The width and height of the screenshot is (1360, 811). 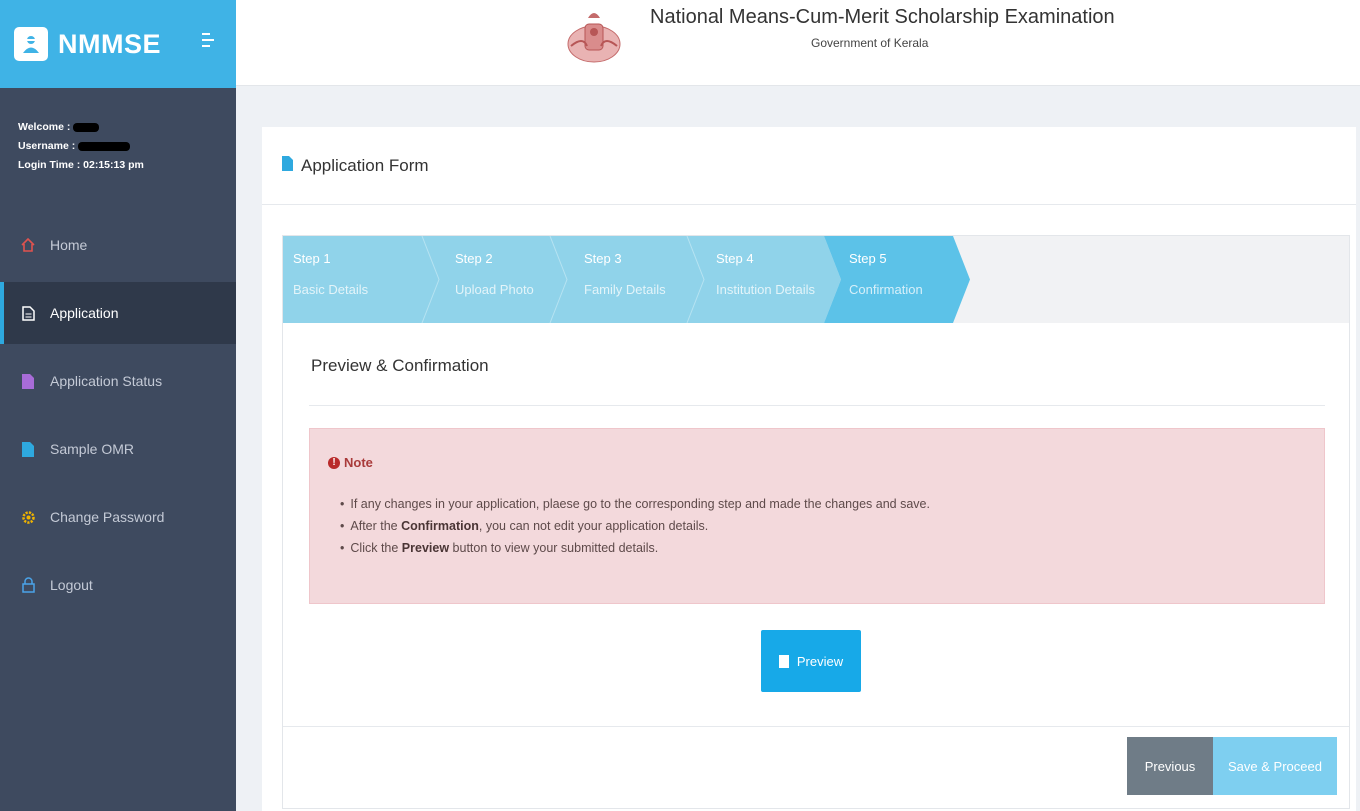 I want to click on sidebar-item-label: Sample OMR, so click(x=92, y=449).